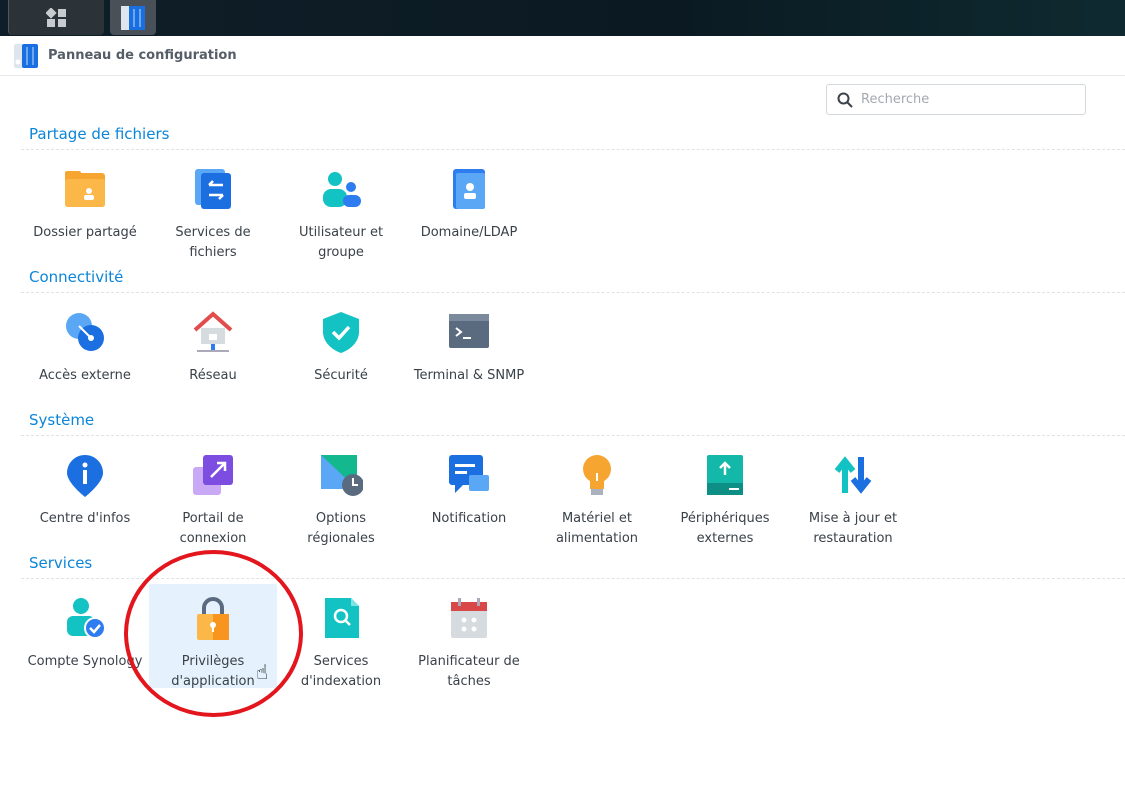  Describe the element at coordinates (845, 100) in the screenshot. I see `search-icon` at that location.